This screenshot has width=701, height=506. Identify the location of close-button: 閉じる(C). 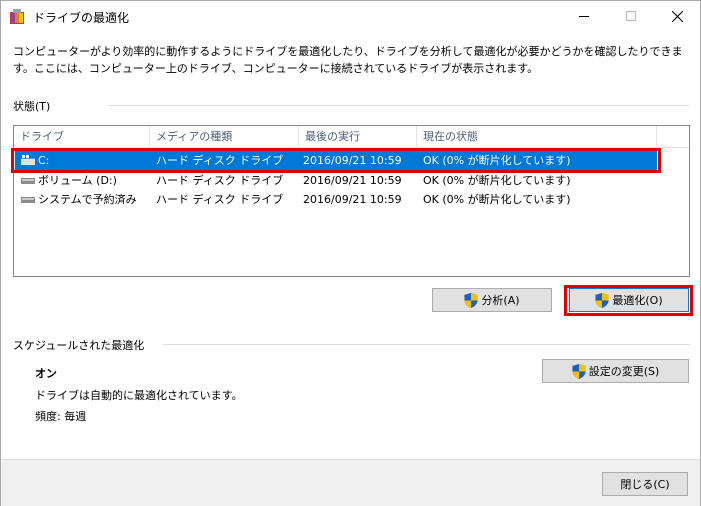
(645, 484).